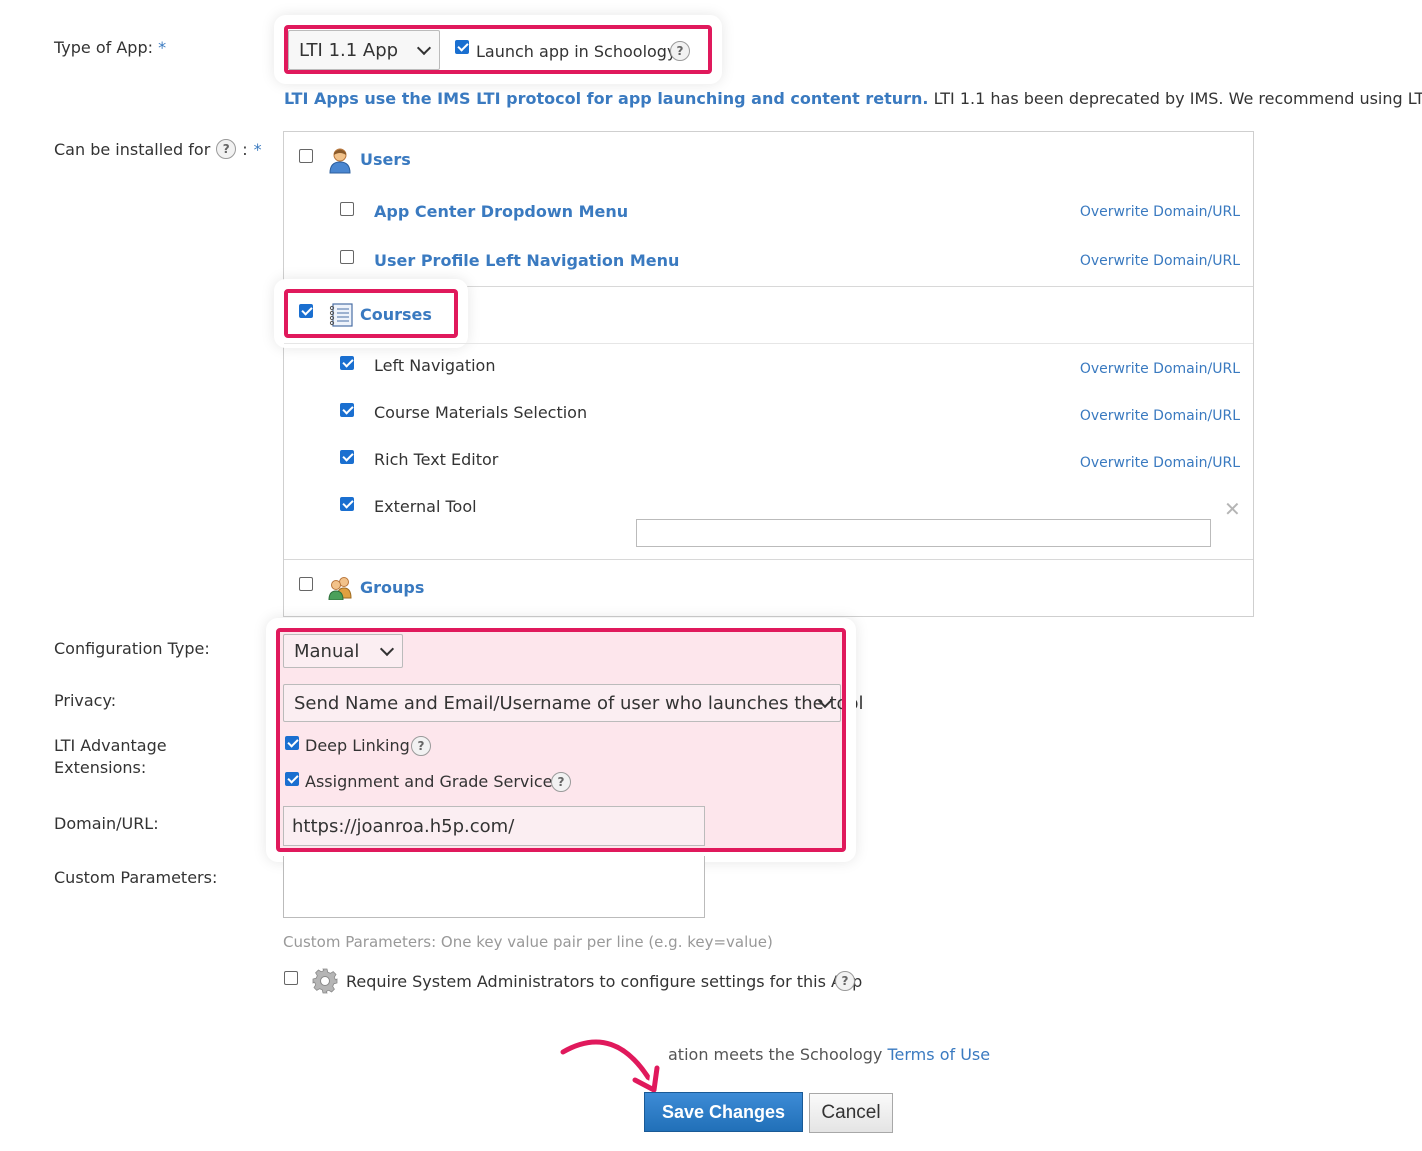 The width and height of the screenshot is (1422, 1151). I want to click on rich-text-editor-label: Rich Text Editor, so click(436, 459).